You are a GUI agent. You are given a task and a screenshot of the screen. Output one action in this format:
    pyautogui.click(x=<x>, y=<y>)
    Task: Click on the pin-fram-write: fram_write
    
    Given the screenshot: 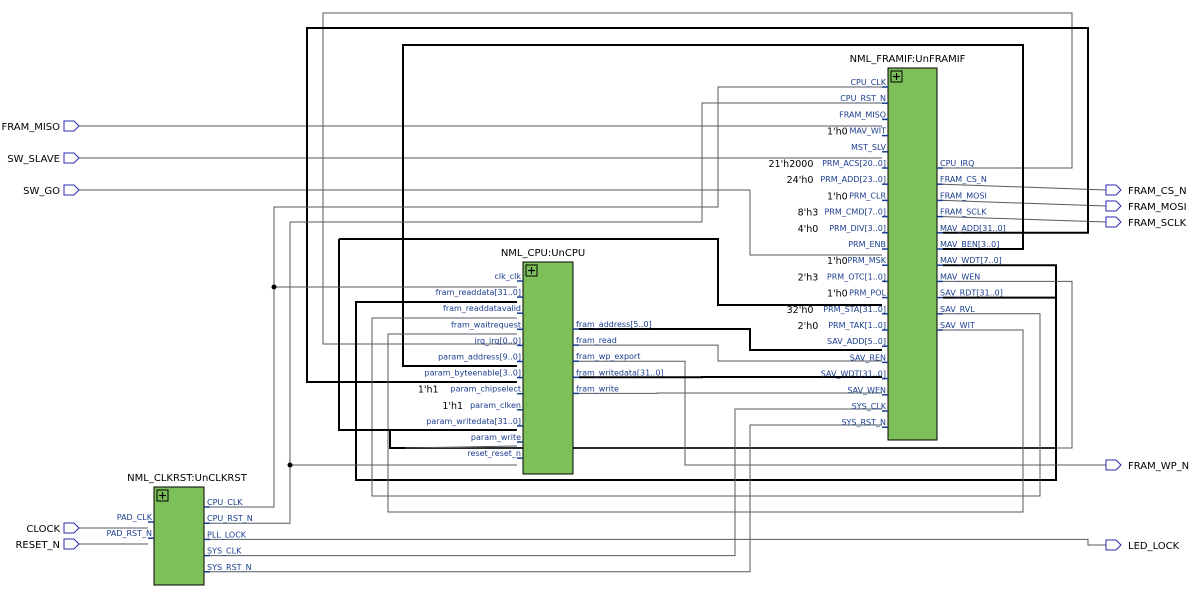 What is the action you would take?
    pyautogui.click(x=597, y=388)
    